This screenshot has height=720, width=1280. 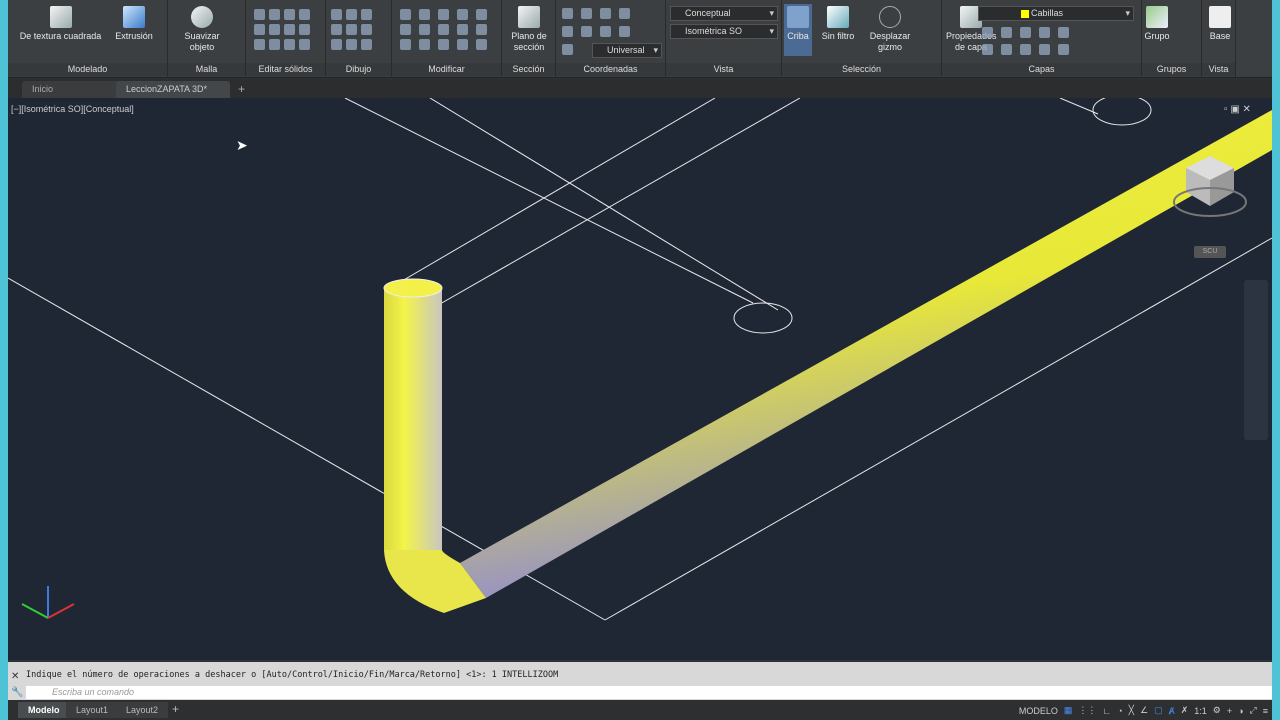 What do you see at coordinates (1087, 710) in the screenshot?
I see `snap-icon: ⋮⋮` at bounding box center [1087, 710].